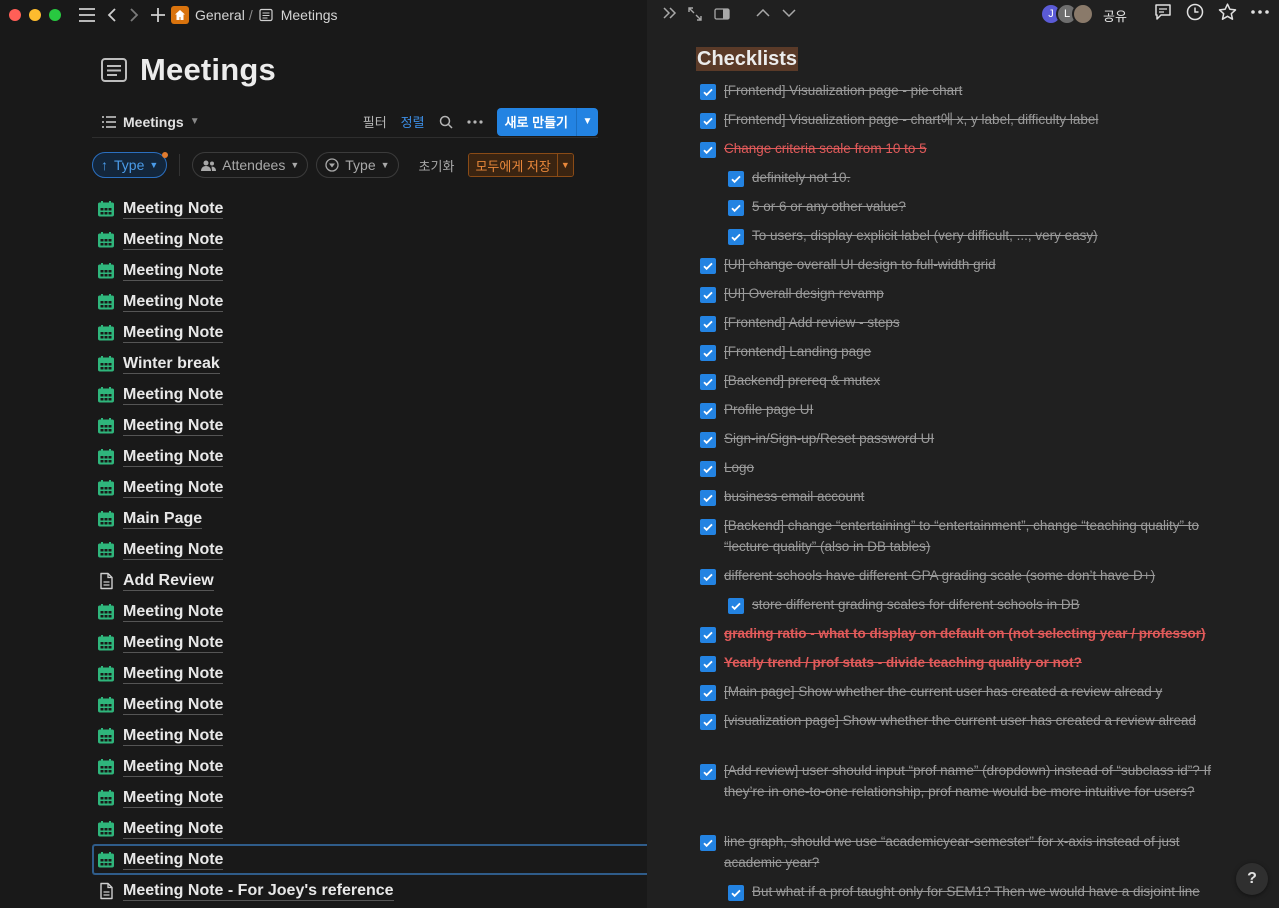 Image resolution: width=1279 pixels, height=908 pixels. What do you see at coordinates (670, 13) in the screenshot?
I see `close-peek-icon` at bounding box center [670, 13].